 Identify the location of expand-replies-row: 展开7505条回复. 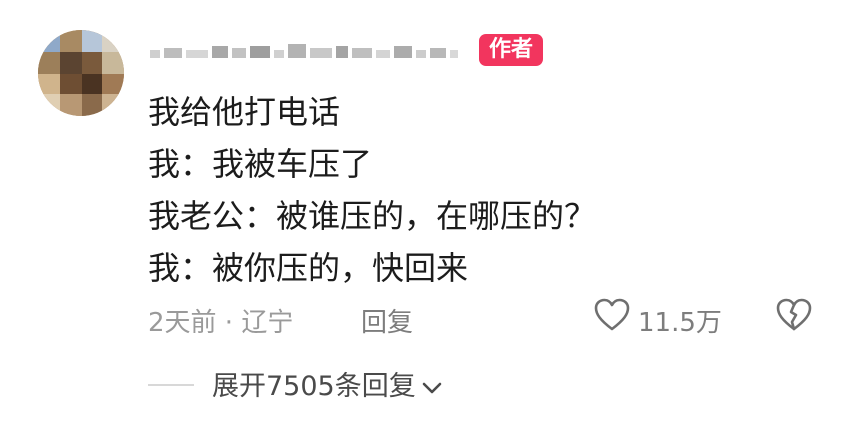
(398, 384).